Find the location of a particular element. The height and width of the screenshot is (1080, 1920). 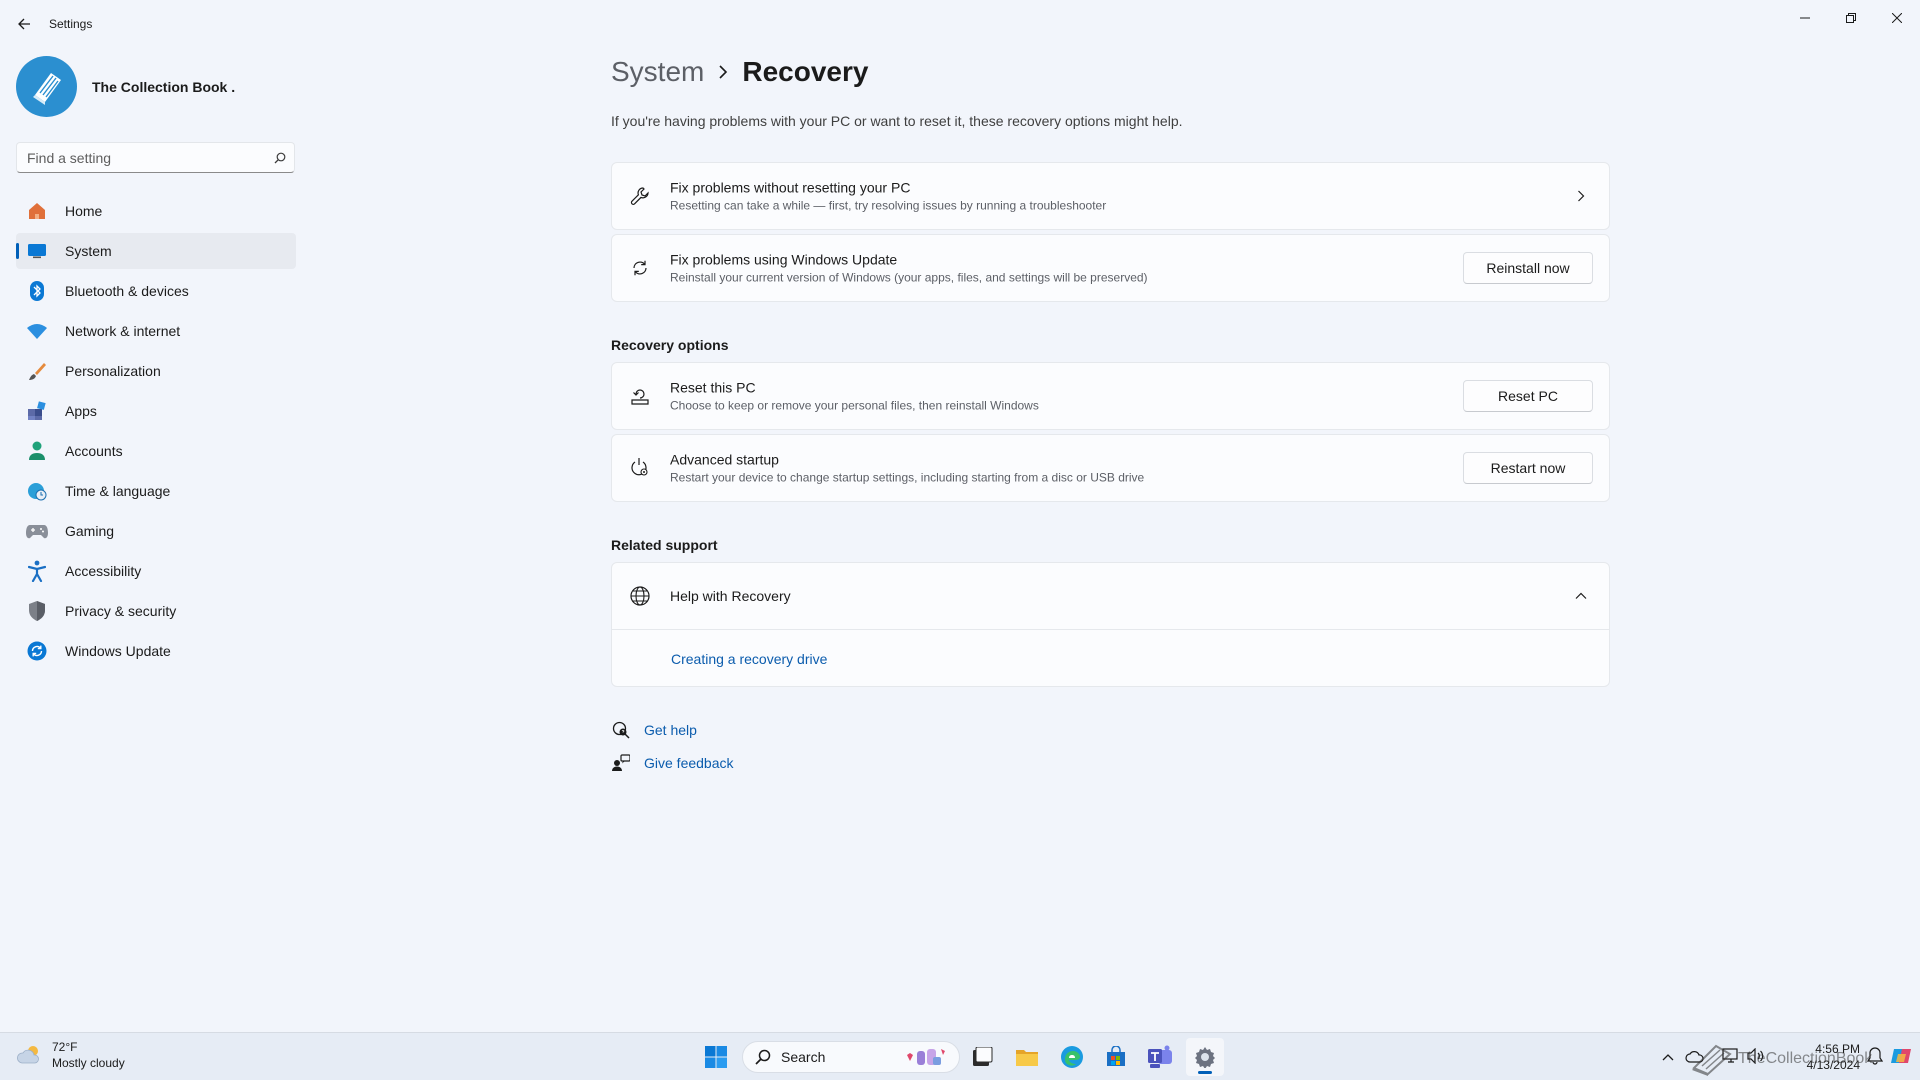

advanced-startup-icon is located at coordinates (640, 468).